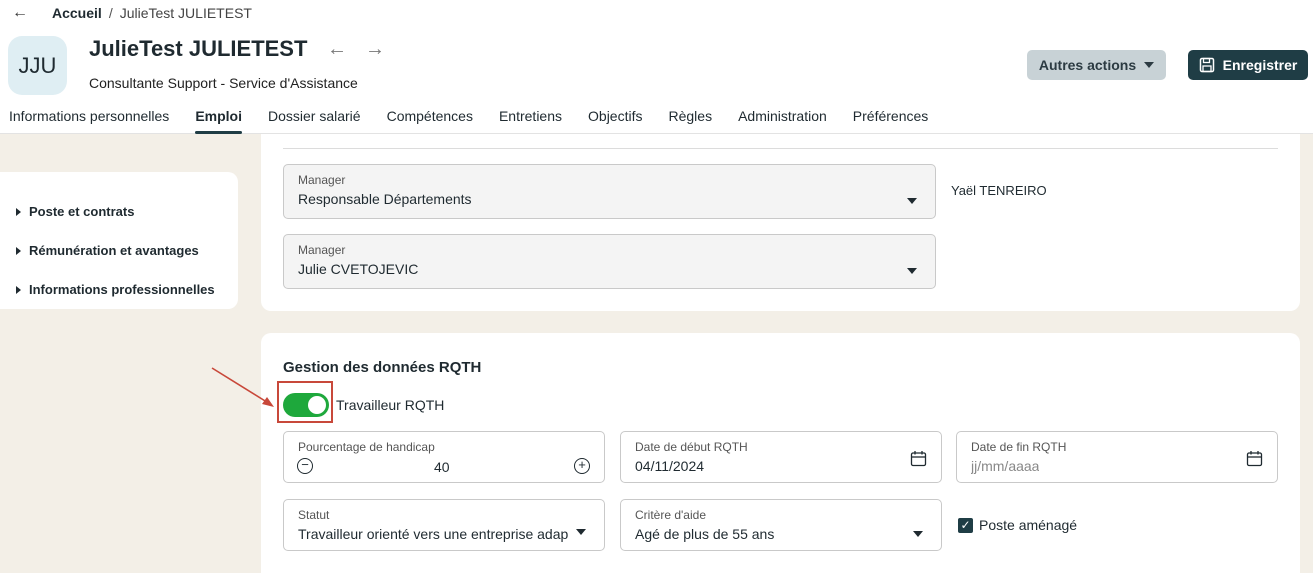  I want to click on handicap-percentage-stepper: Pourcentage de handicap − 40 +, so click(444, 457).